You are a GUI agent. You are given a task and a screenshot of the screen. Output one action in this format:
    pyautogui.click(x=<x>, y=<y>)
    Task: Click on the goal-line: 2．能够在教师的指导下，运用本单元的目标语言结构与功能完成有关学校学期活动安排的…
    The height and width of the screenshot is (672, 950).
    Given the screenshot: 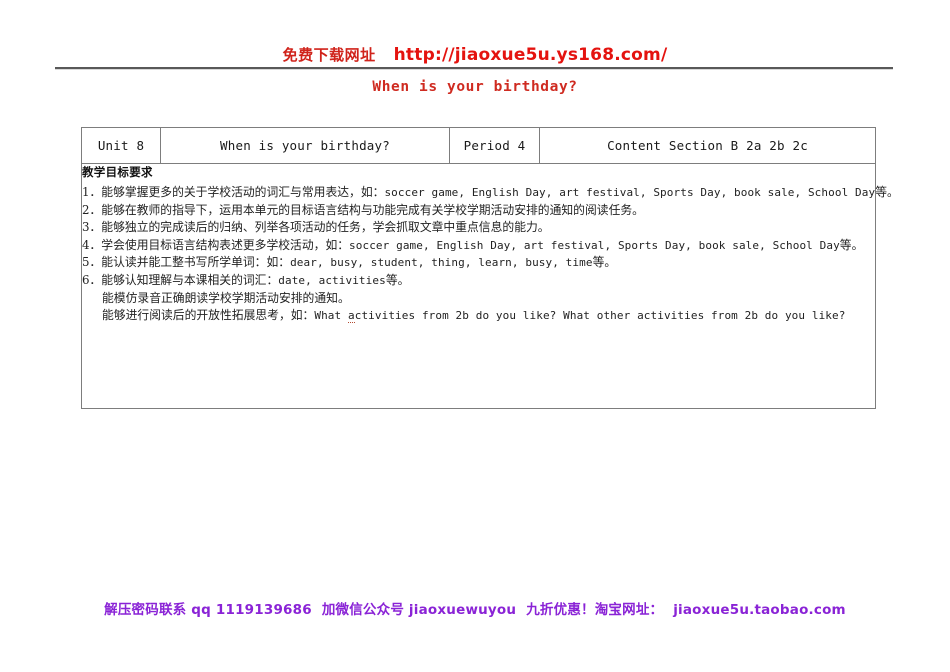 What is the action you would take?
    pyautogui.click(x=478, y=211)
    